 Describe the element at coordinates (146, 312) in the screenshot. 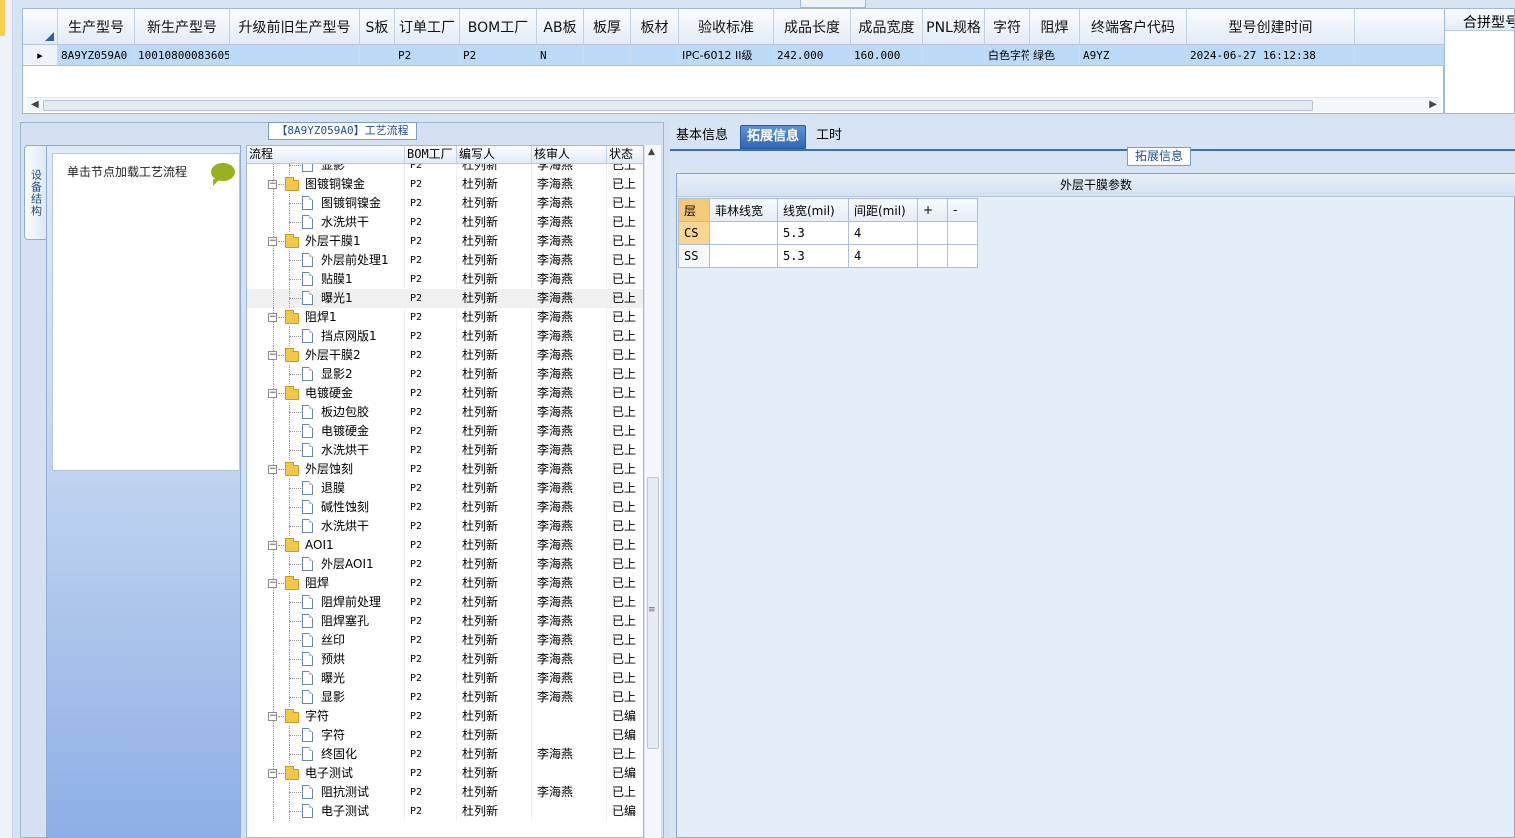

I see `process-node-list: 单击节点加载工艺流程` at that location.